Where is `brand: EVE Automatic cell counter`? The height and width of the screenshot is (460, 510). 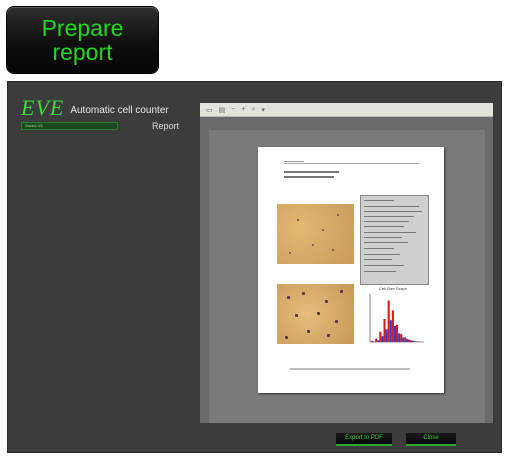
brand: EVE Automatic cell counter is located at coordinates (95, 106).